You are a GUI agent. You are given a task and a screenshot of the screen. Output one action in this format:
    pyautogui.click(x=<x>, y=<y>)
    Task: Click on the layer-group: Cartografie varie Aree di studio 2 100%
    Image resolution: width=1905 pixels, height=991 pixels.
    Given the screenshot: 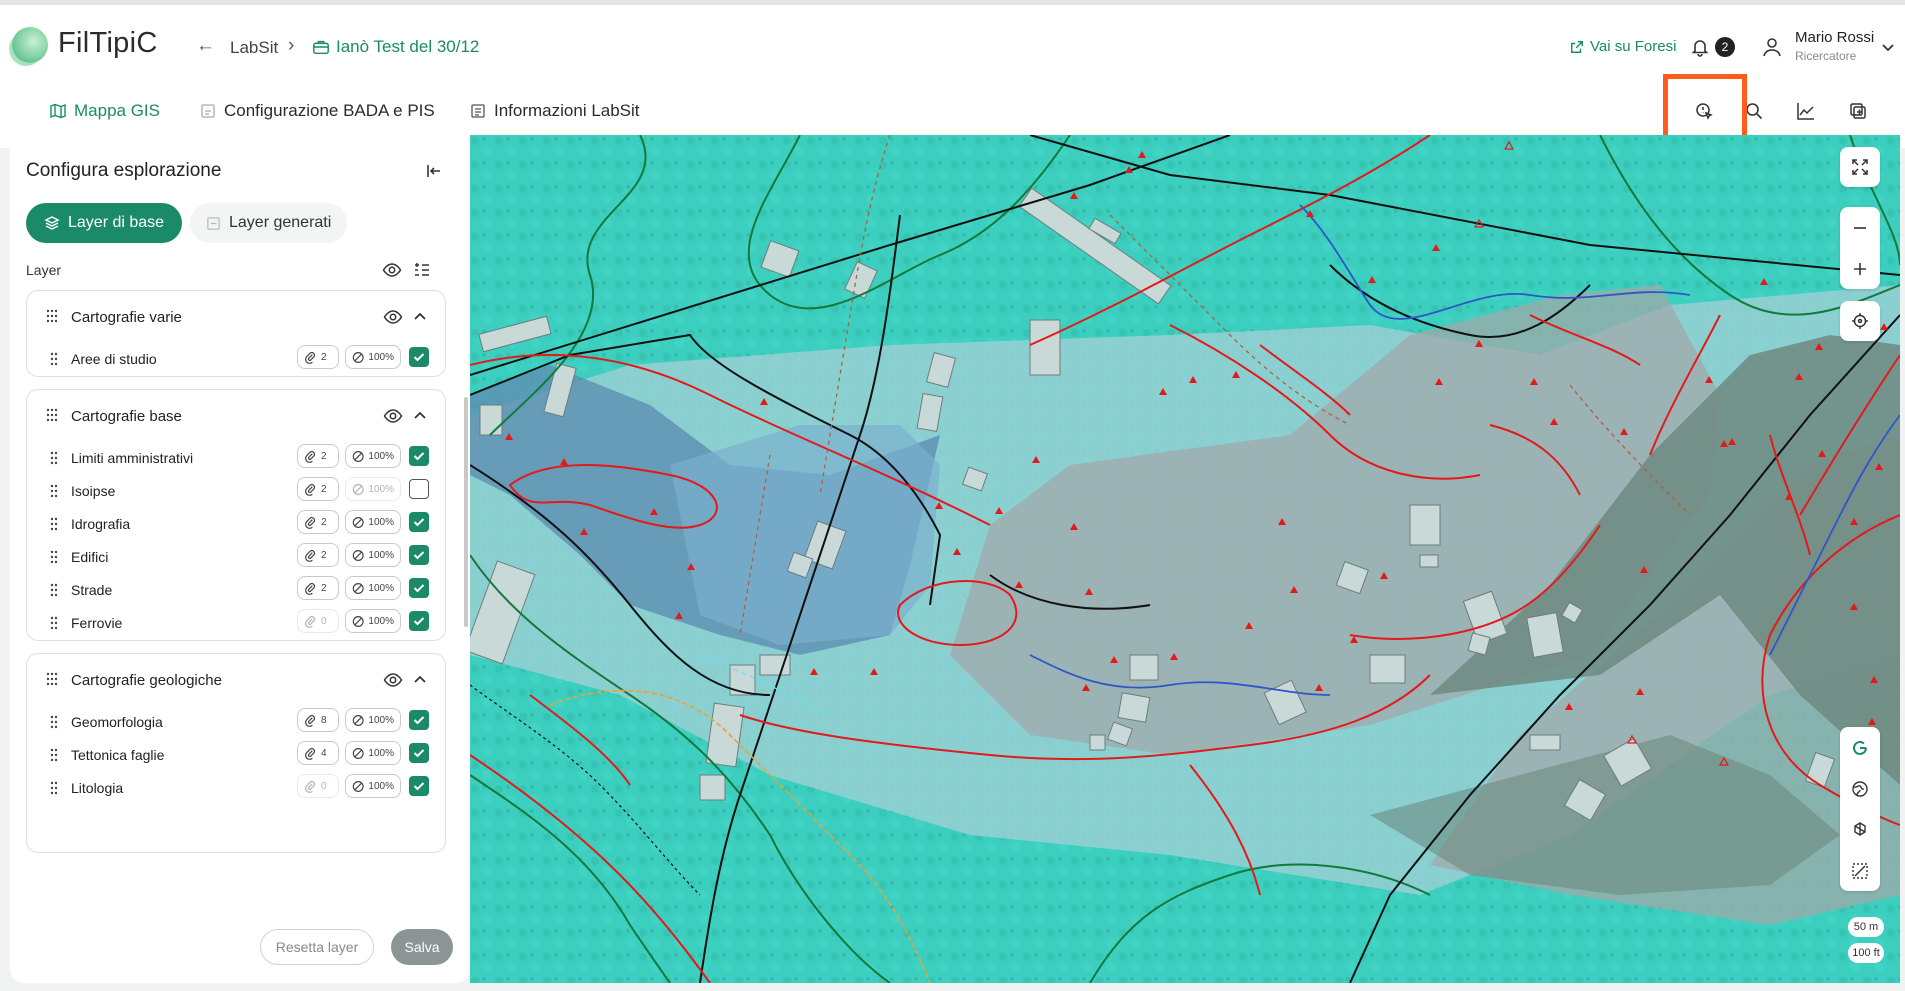 What is the action you would take?
    pyautogui.click(x=236, y=333)
    